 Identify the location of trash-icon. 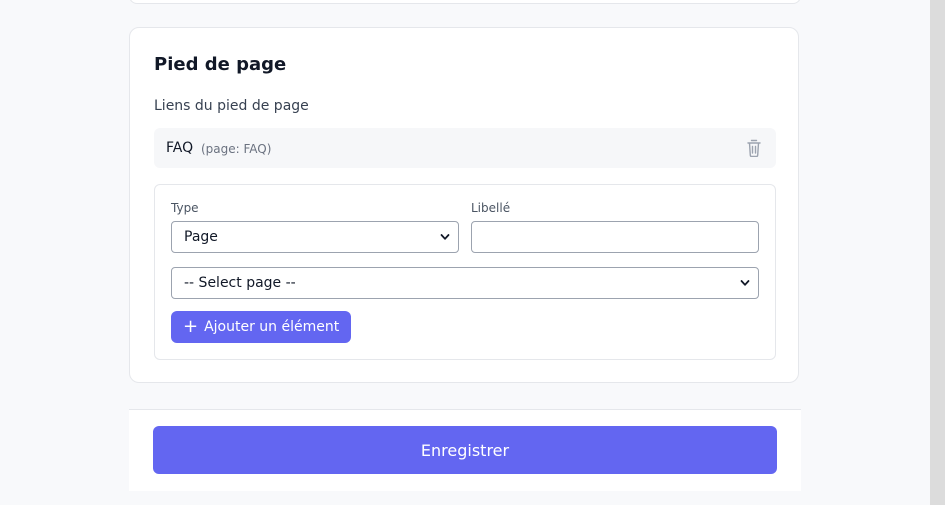
(754, 148).